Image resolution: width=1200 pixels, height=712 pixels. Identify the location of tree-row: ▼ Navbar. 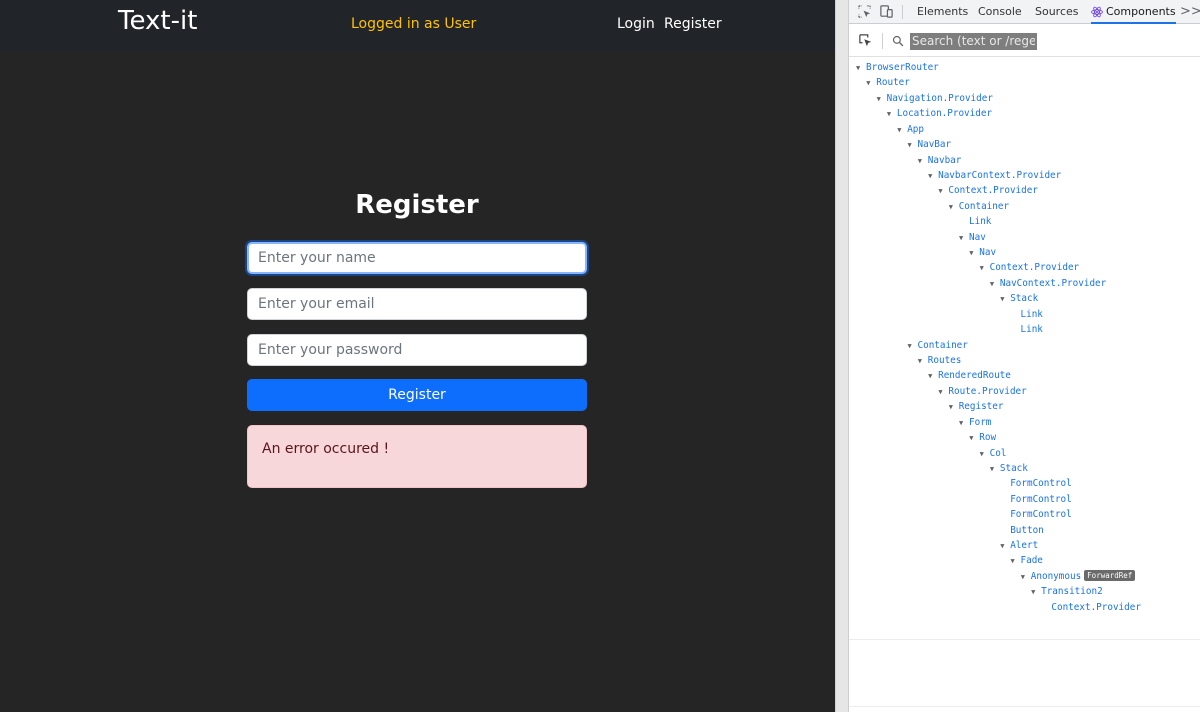
(940, 160).